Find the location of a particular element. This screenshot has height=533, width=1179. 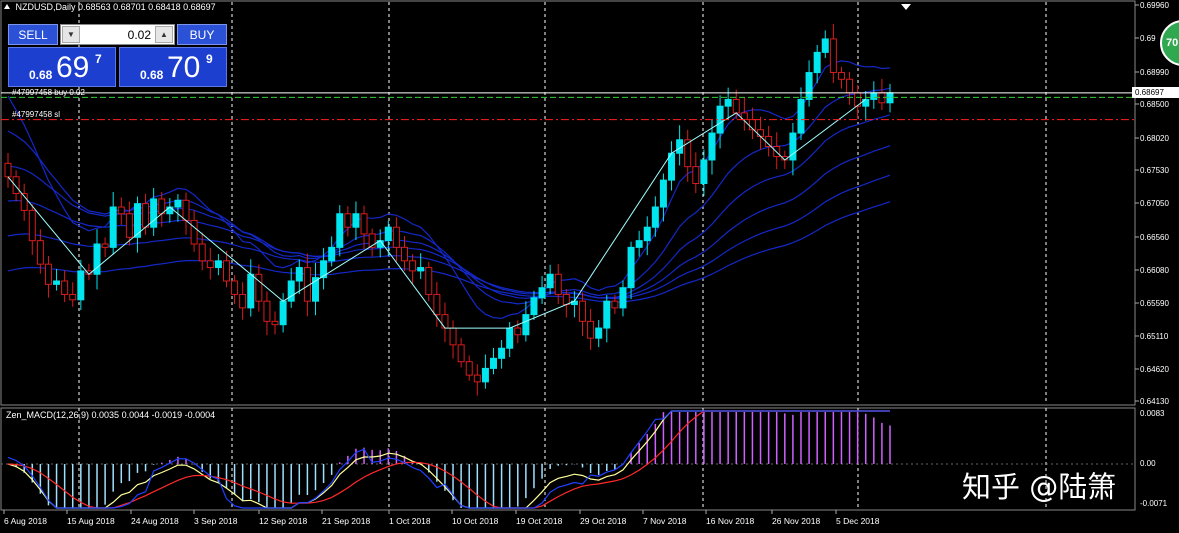

time-tick-label: 26 Nov 2018 is located at coordinates (796, 521).